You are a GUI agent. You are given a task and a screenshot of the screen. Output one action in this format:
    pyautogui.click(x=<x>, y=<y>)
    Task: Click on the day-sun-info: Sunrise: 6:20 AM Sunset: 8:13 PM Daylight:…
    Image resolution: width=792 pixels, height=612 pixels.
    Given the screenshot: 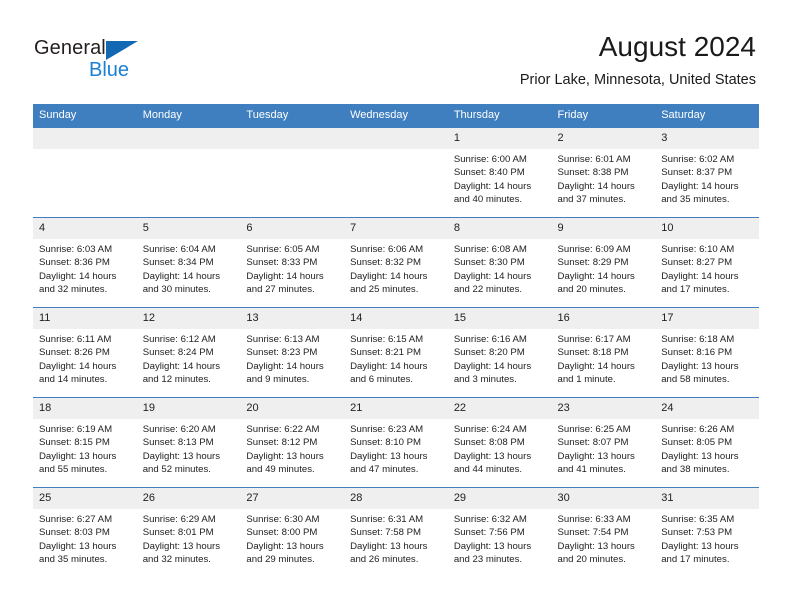 What is the action you would take?
    pyautogui.click(x=189, y=447)
    